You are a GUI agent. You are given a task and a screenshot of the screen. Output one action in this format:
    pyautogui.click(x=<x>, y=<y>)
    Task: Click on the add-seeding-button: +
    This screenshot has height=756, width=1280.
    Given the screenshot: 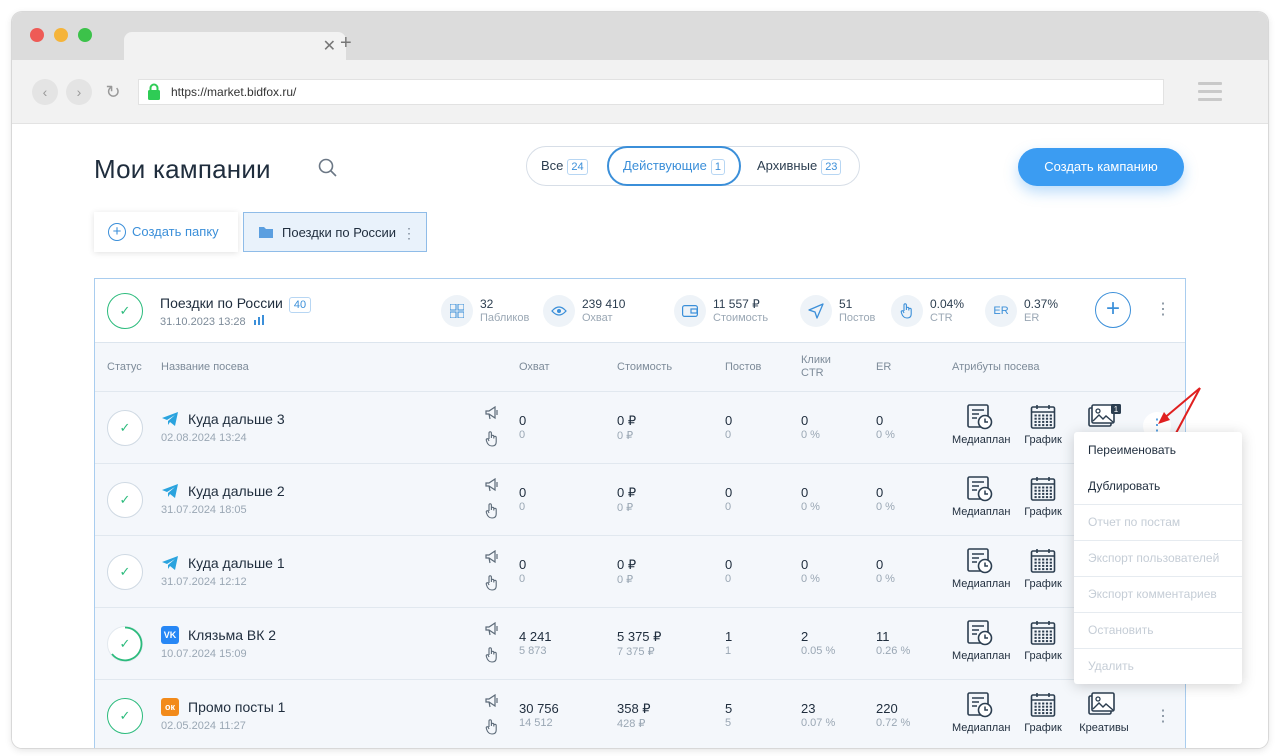 What is the action you would take?
    pyautogui.click(x=1113, y=310)
    